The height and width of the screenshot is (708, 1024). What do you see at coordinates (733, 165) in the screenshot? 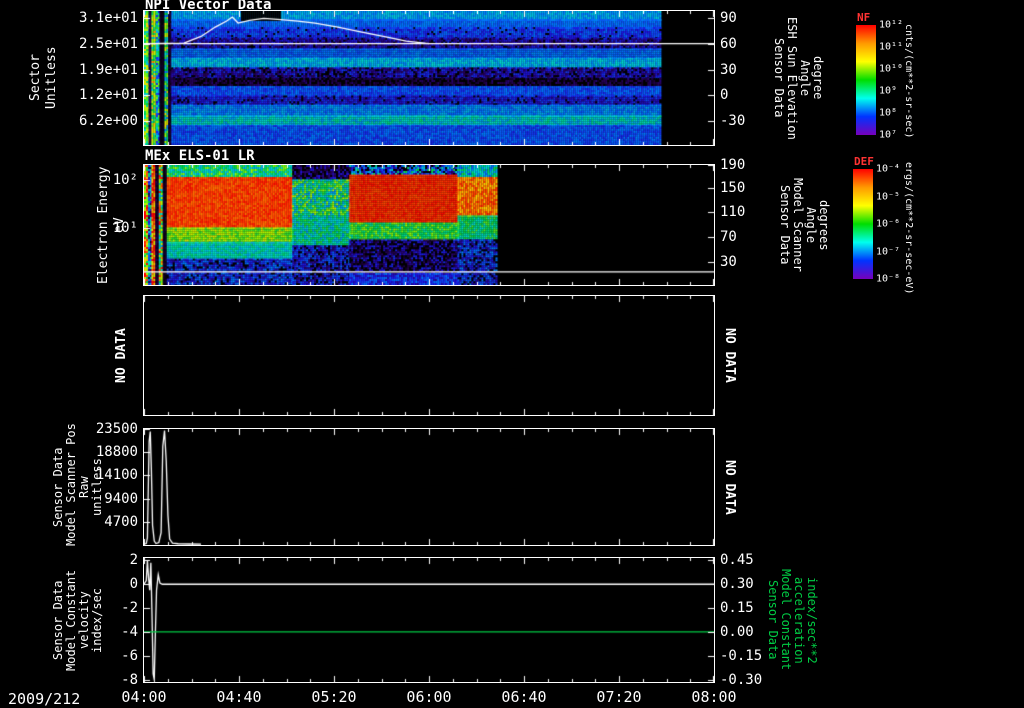
I see `tick-label: 190` at bounding box center [733, 165].